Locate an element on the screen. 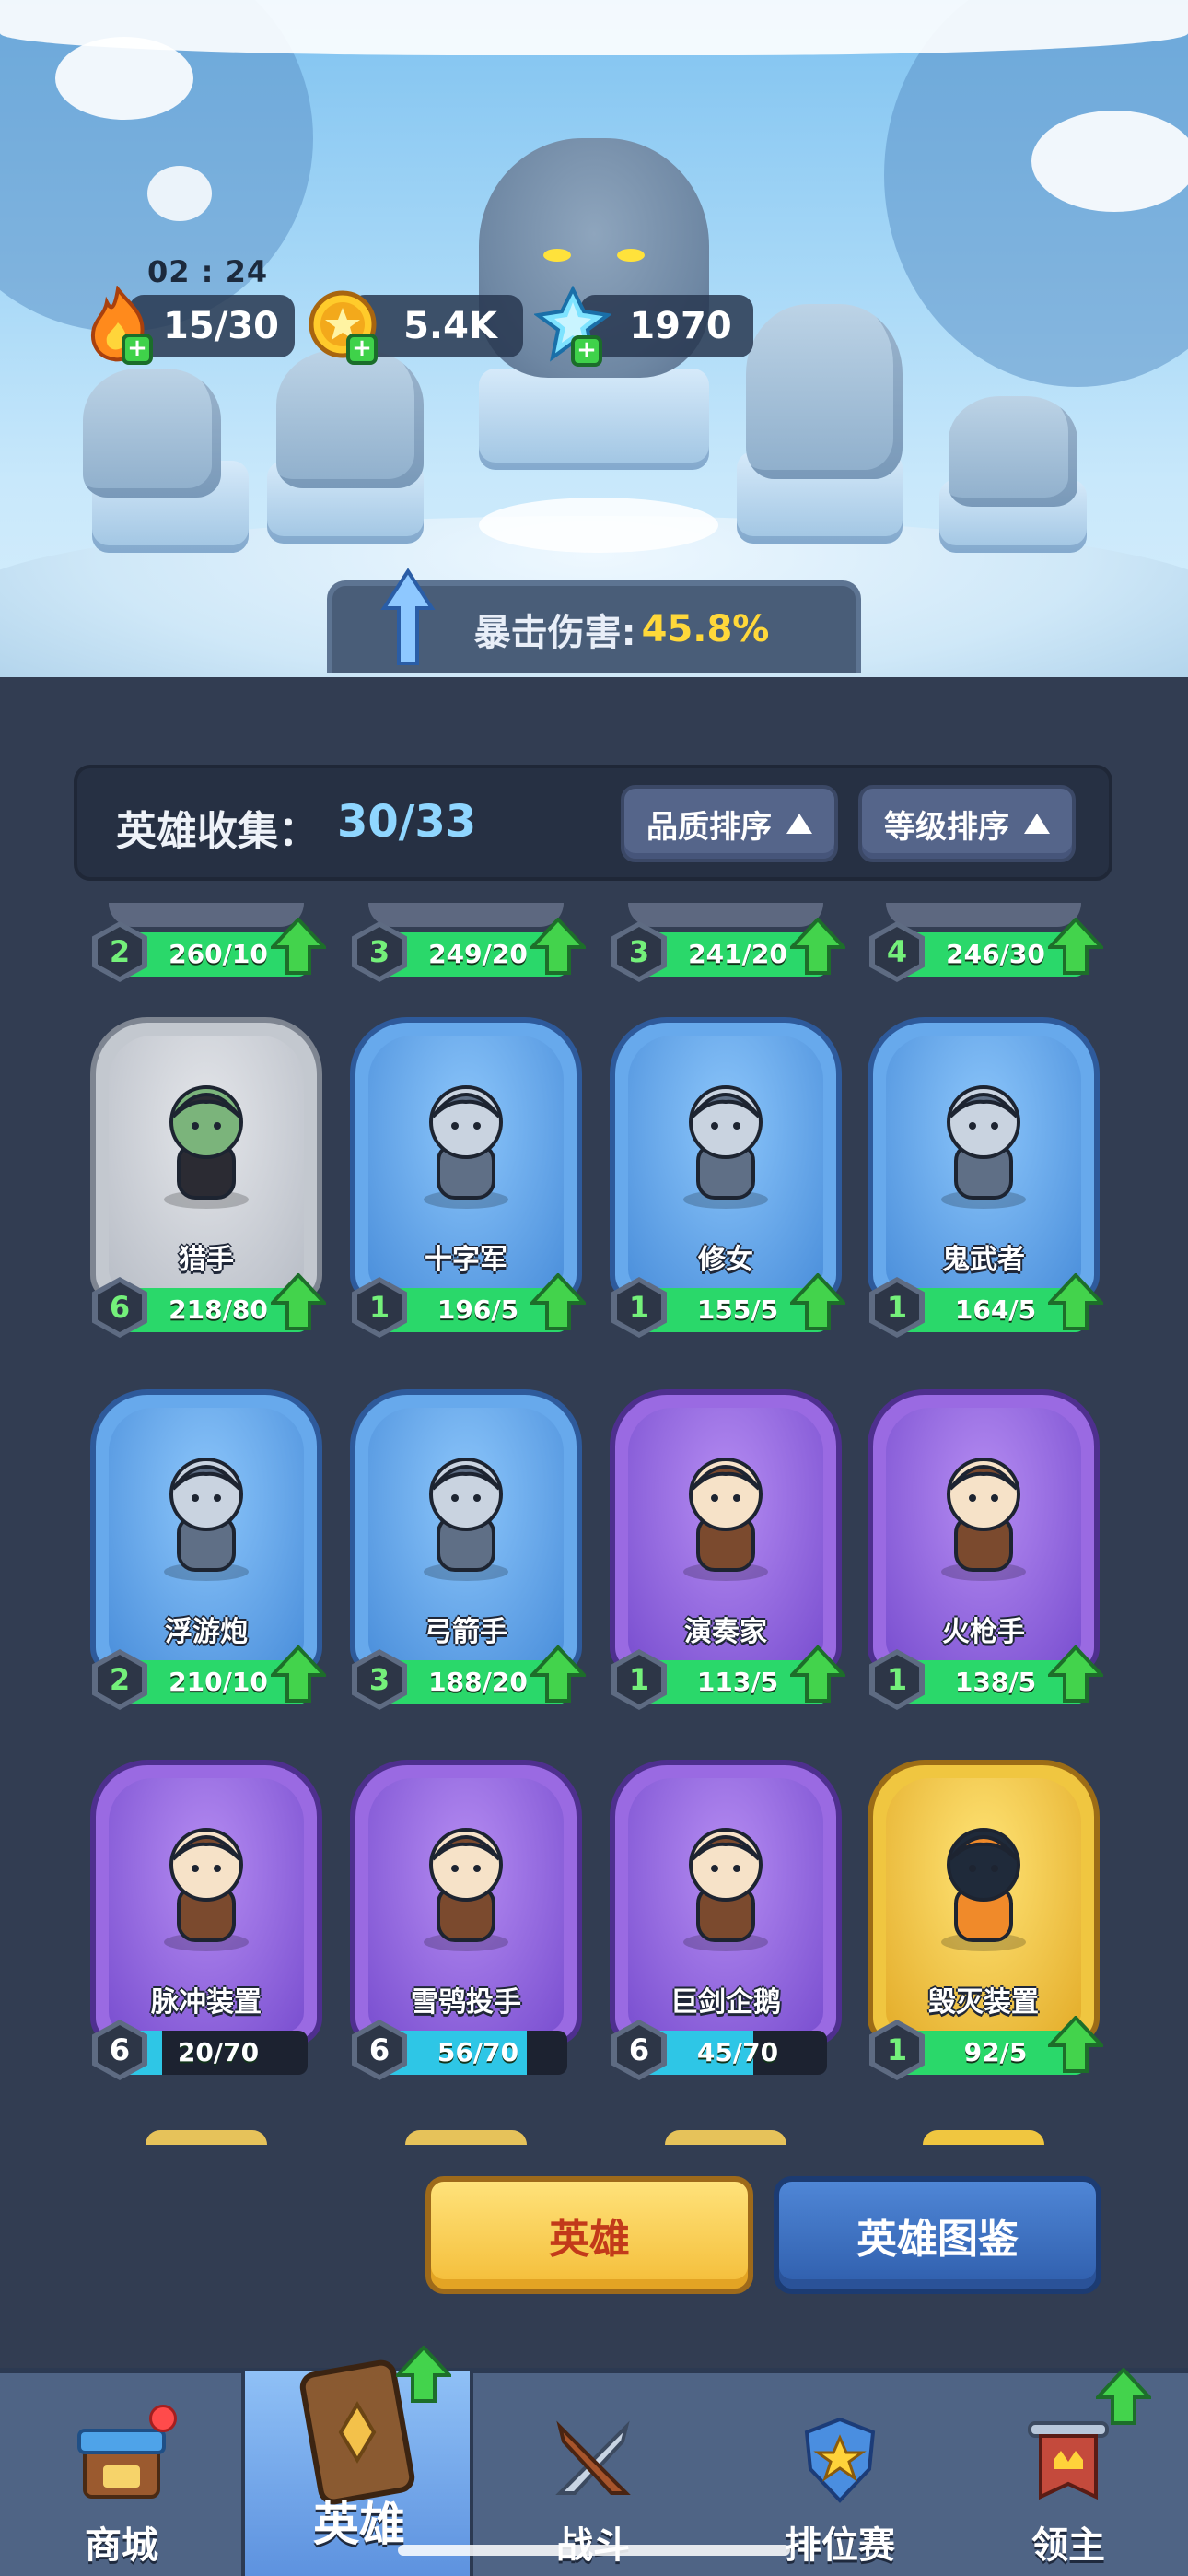 The height and width of the screenshot is (2576, 1188). hero-card: 十字军 196/5 1 is located at coordinates (469, 1184).